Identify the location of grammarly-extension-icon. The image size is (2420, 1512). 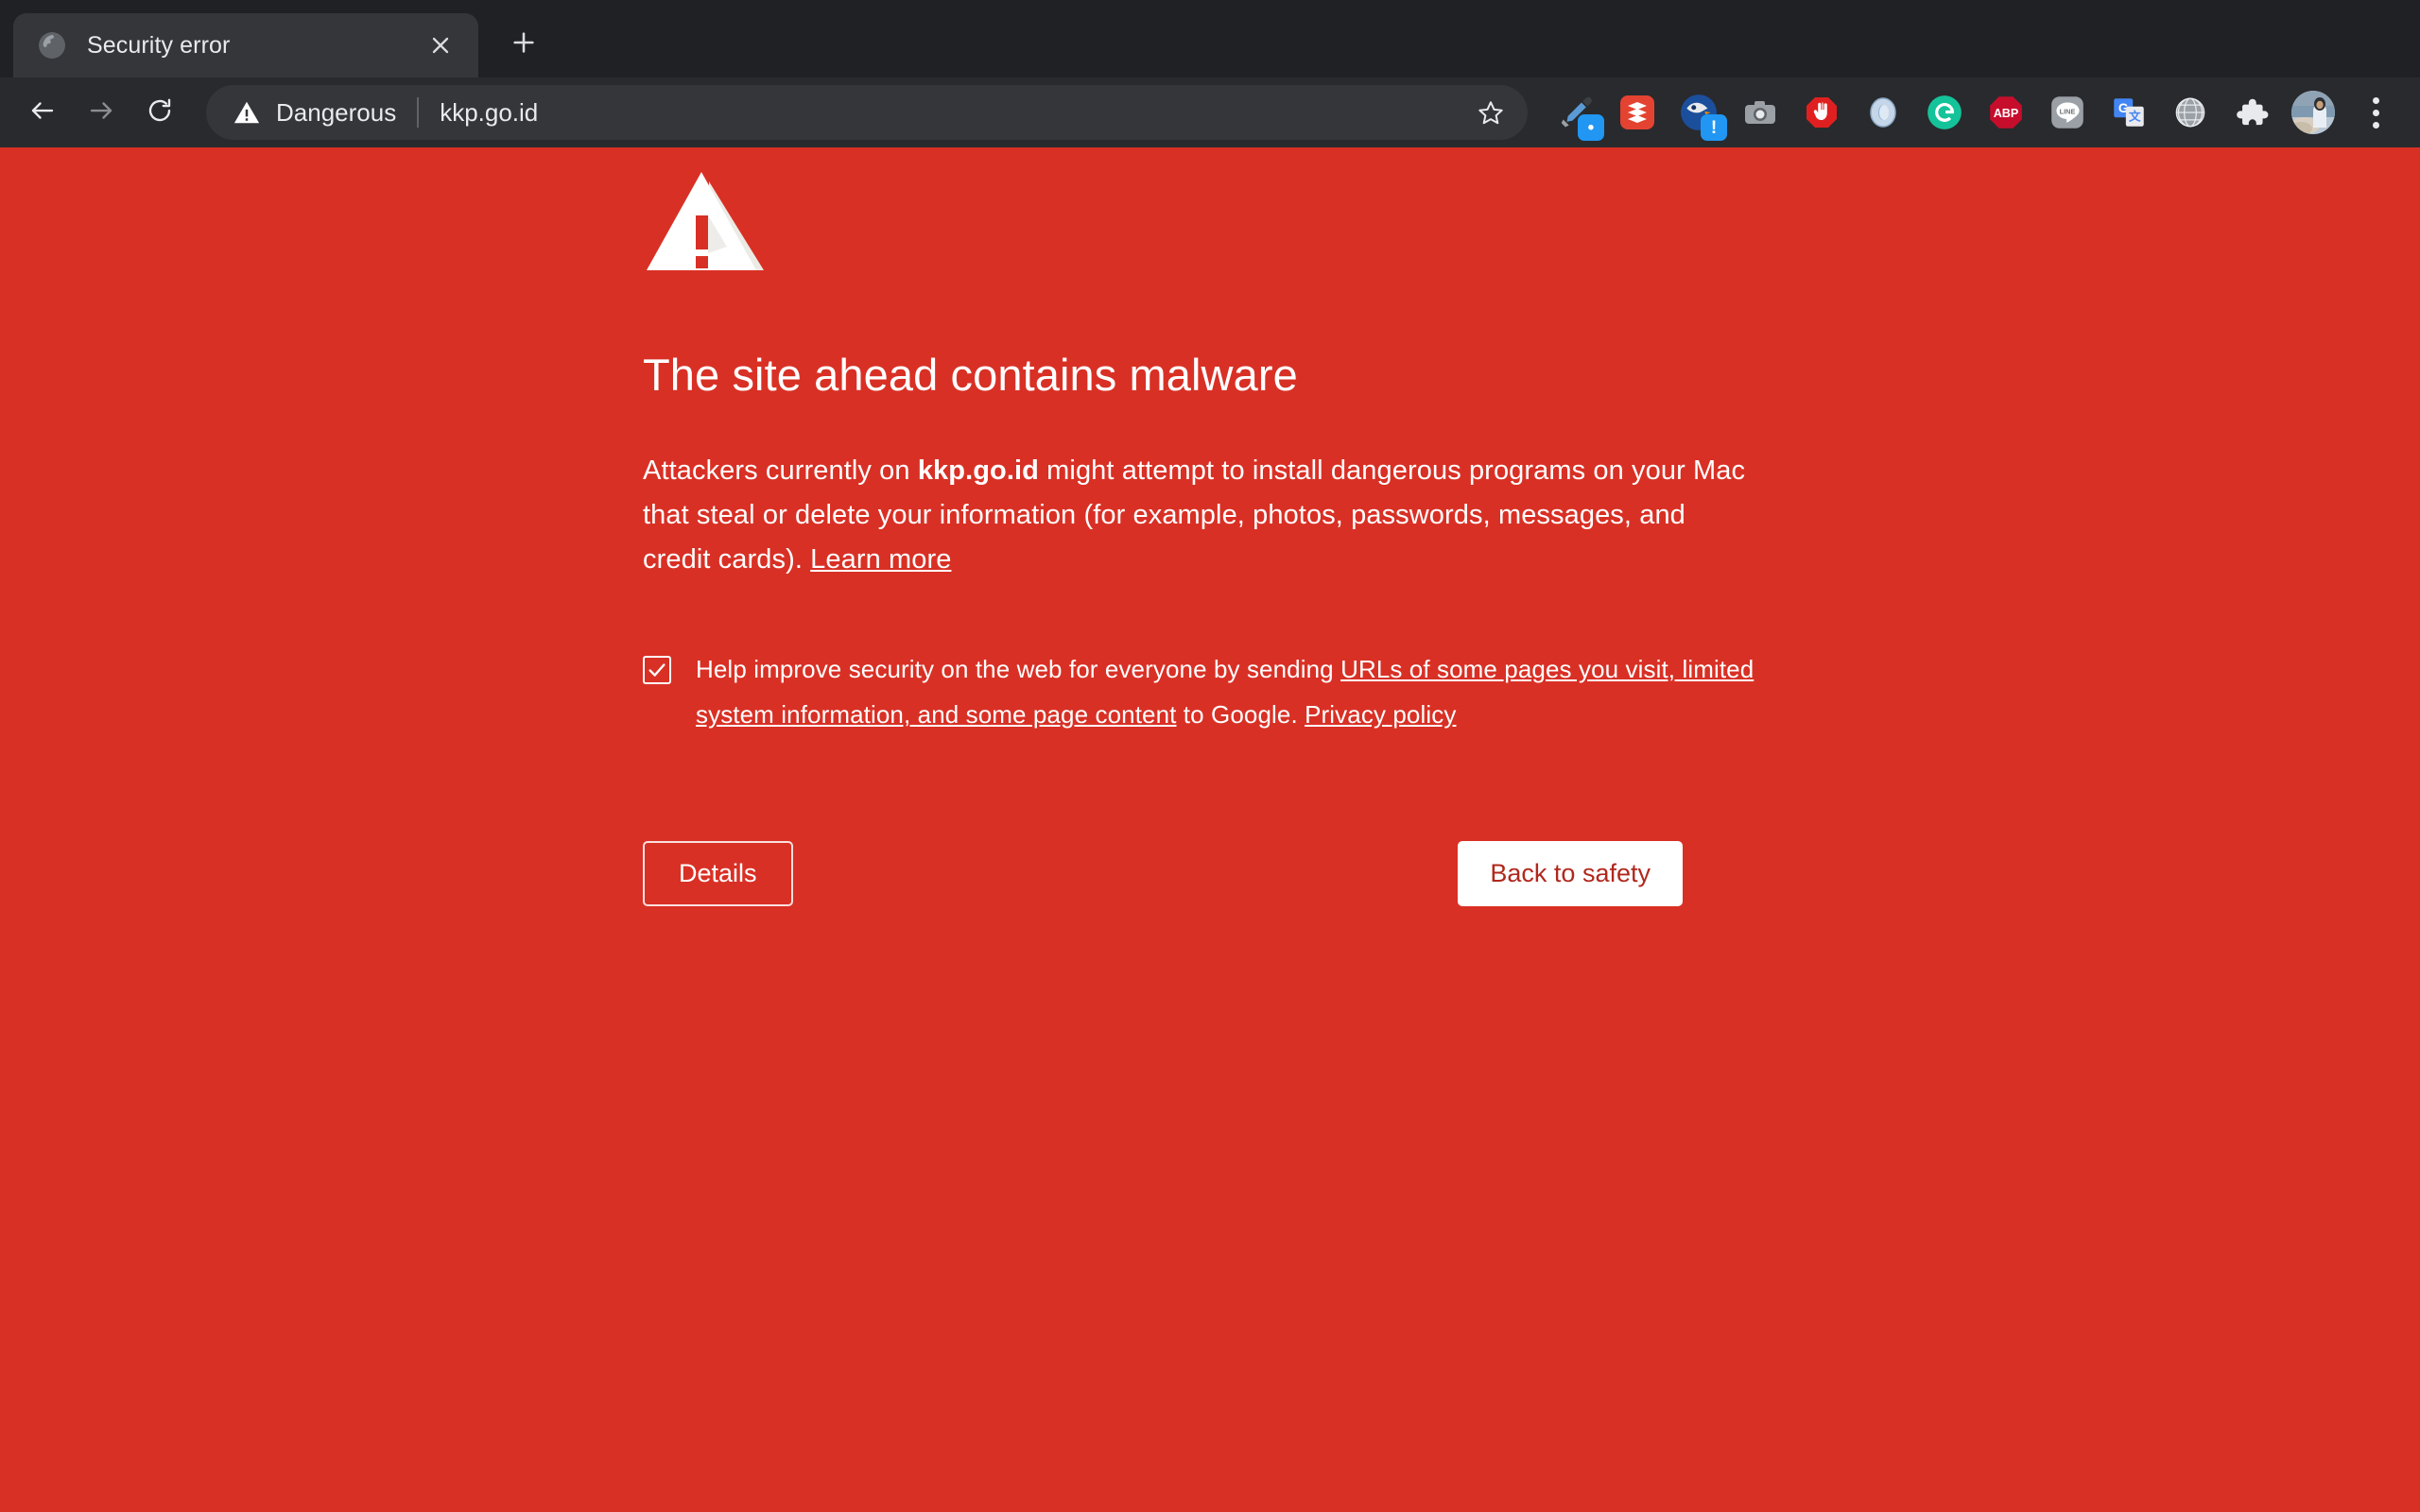
(1944, 112).